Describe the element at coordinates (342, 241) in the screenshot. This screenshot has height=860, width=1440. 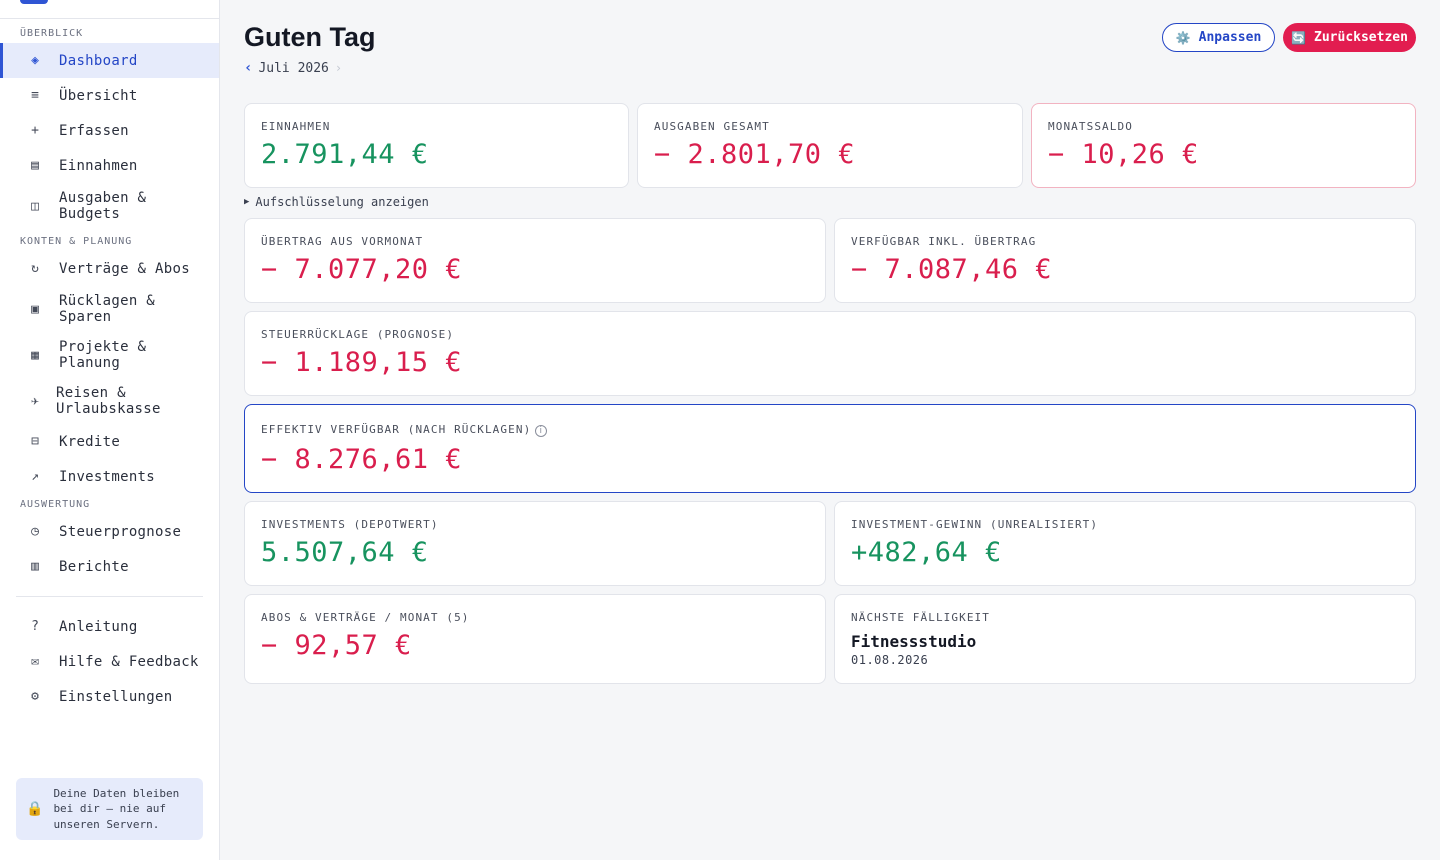
I see `card-label: ÜBERTRAG AUS VORMONAT` at that location.